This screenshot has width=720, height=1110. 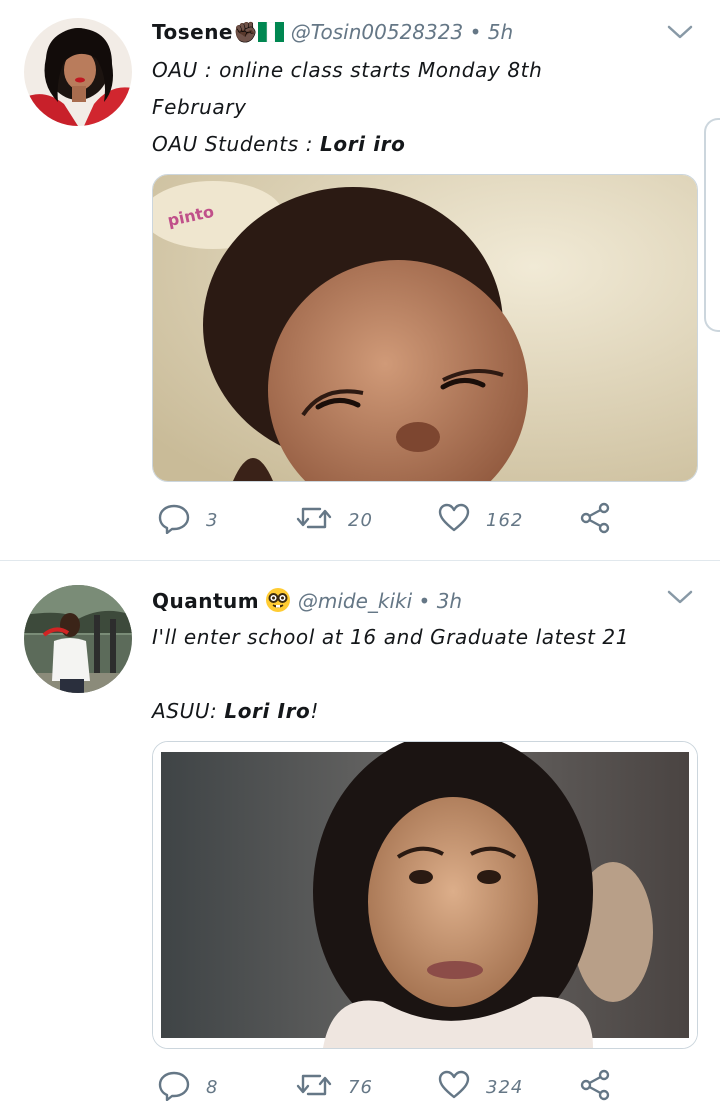 I want to click on reply-count: 3, so click(x=212, y=520).